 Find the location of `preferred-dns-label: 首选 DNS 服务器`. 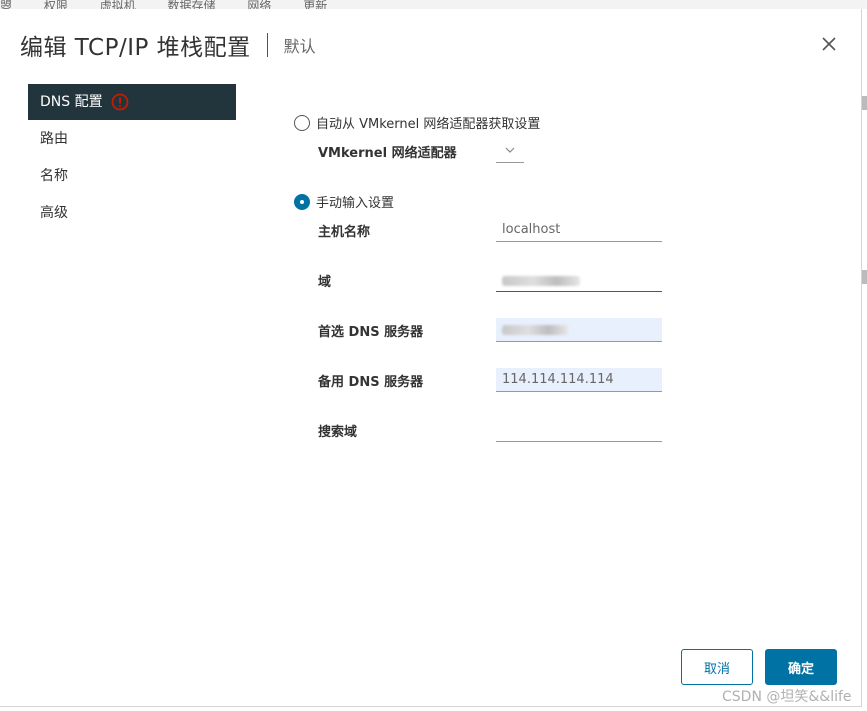

preferred-dns-label: 首选 DNS 服务器 is located at coordinates (371, 332).